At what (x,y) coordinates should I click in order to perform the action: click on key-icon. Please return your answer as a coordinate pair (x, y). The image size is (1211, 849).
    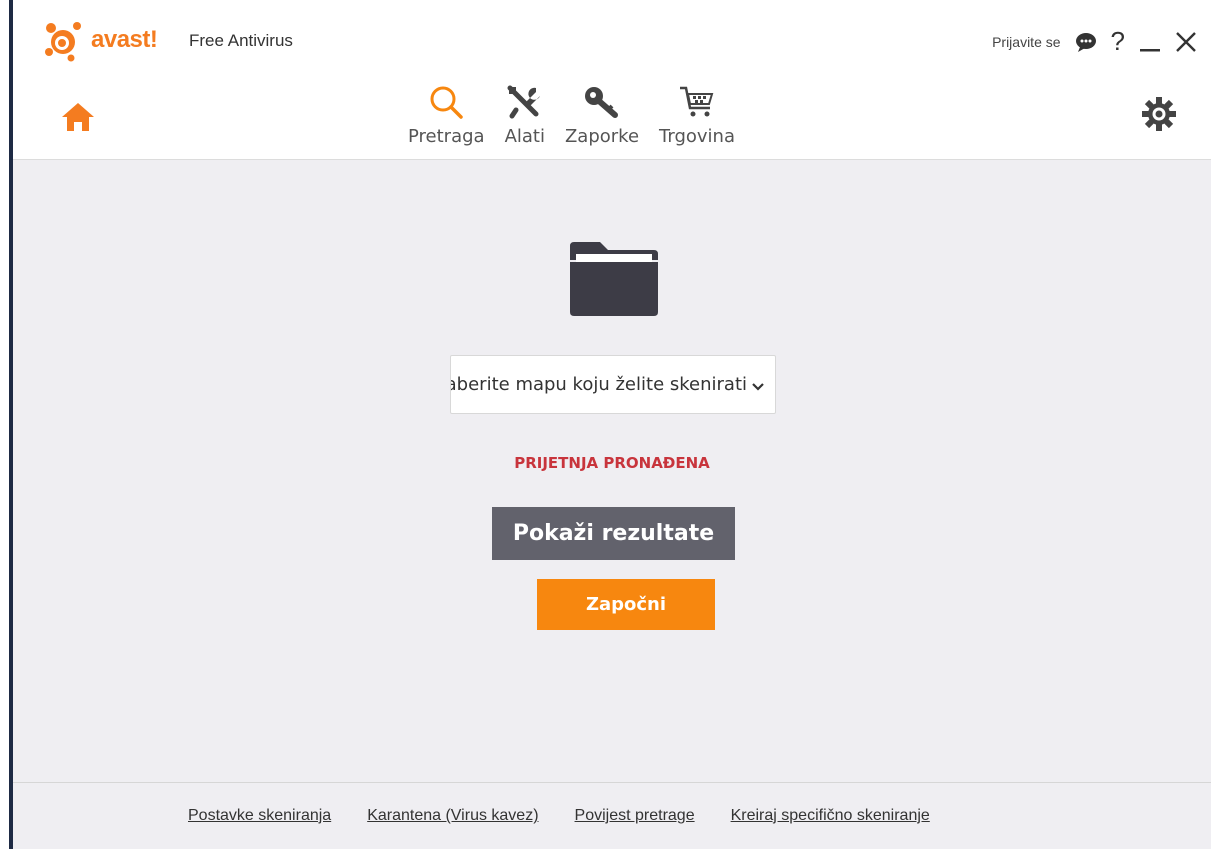
    Looking at the image, I should click on (602, 102).